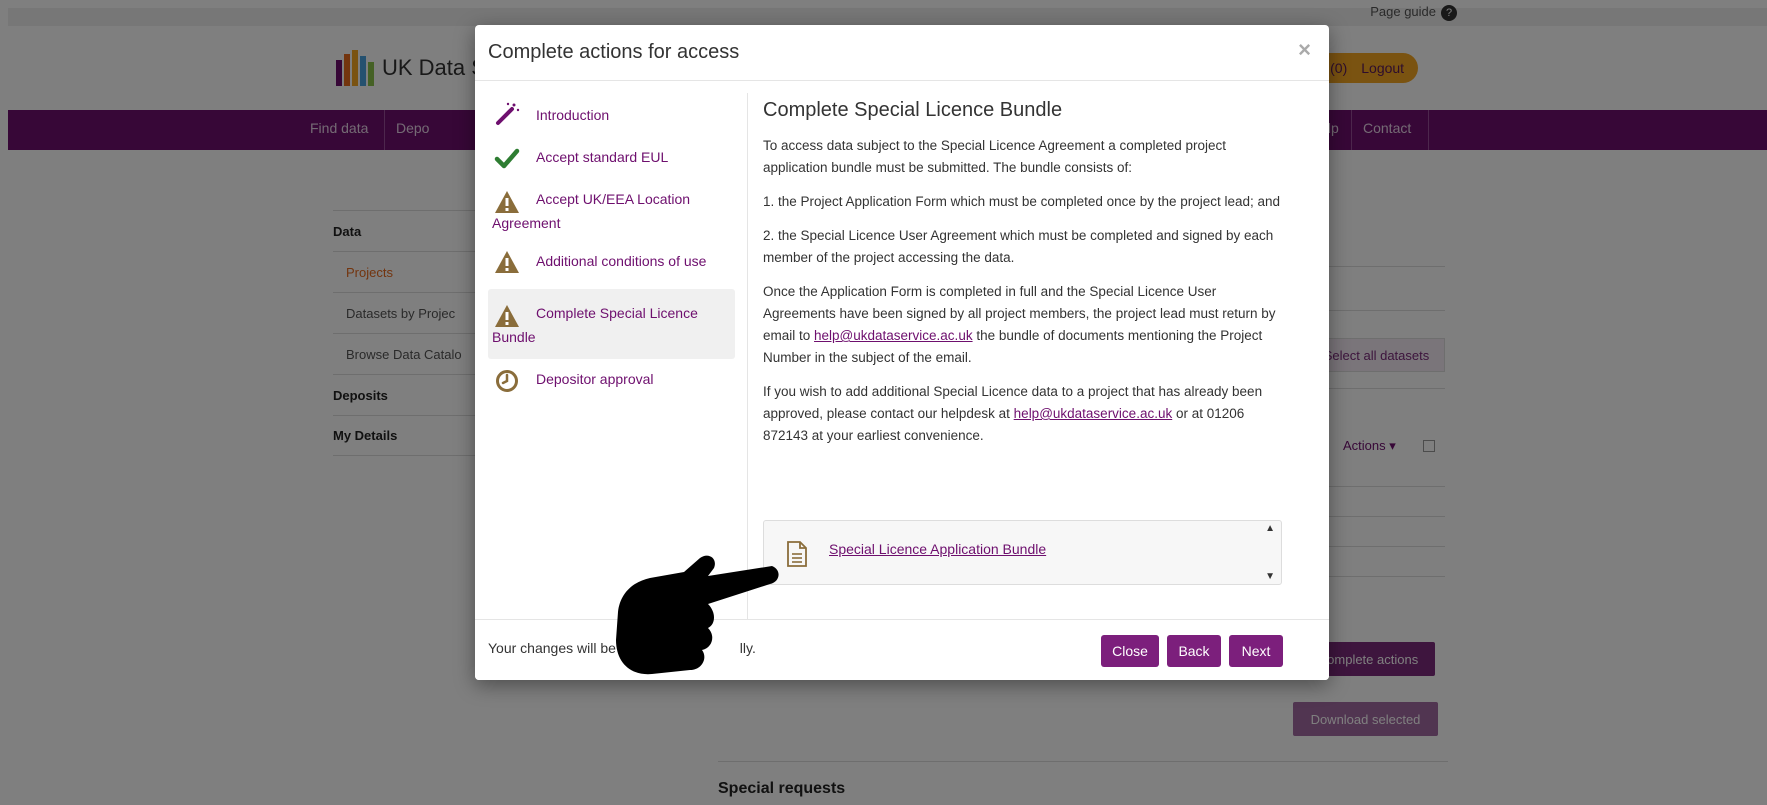 The image size is (1767, 805). I want to click on content-heading: Complete Special Licence Bundle, so click(913, 110).